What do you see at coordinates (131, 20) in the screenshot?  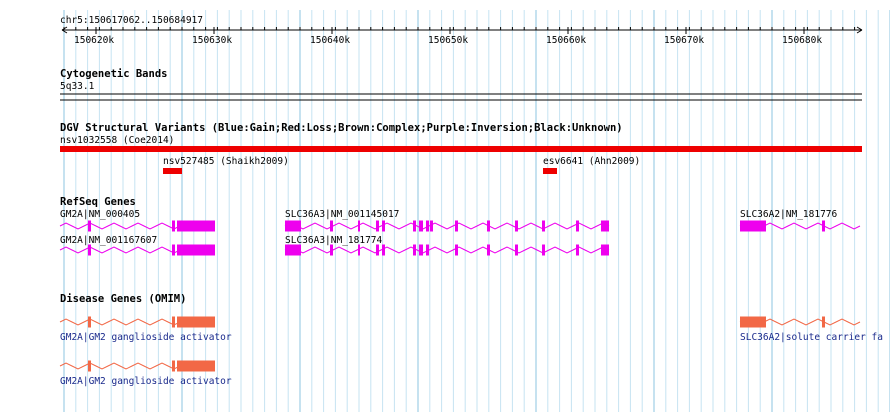 I see `location-label: chr5:150617062..150684917` at bounding box center [131, 20].